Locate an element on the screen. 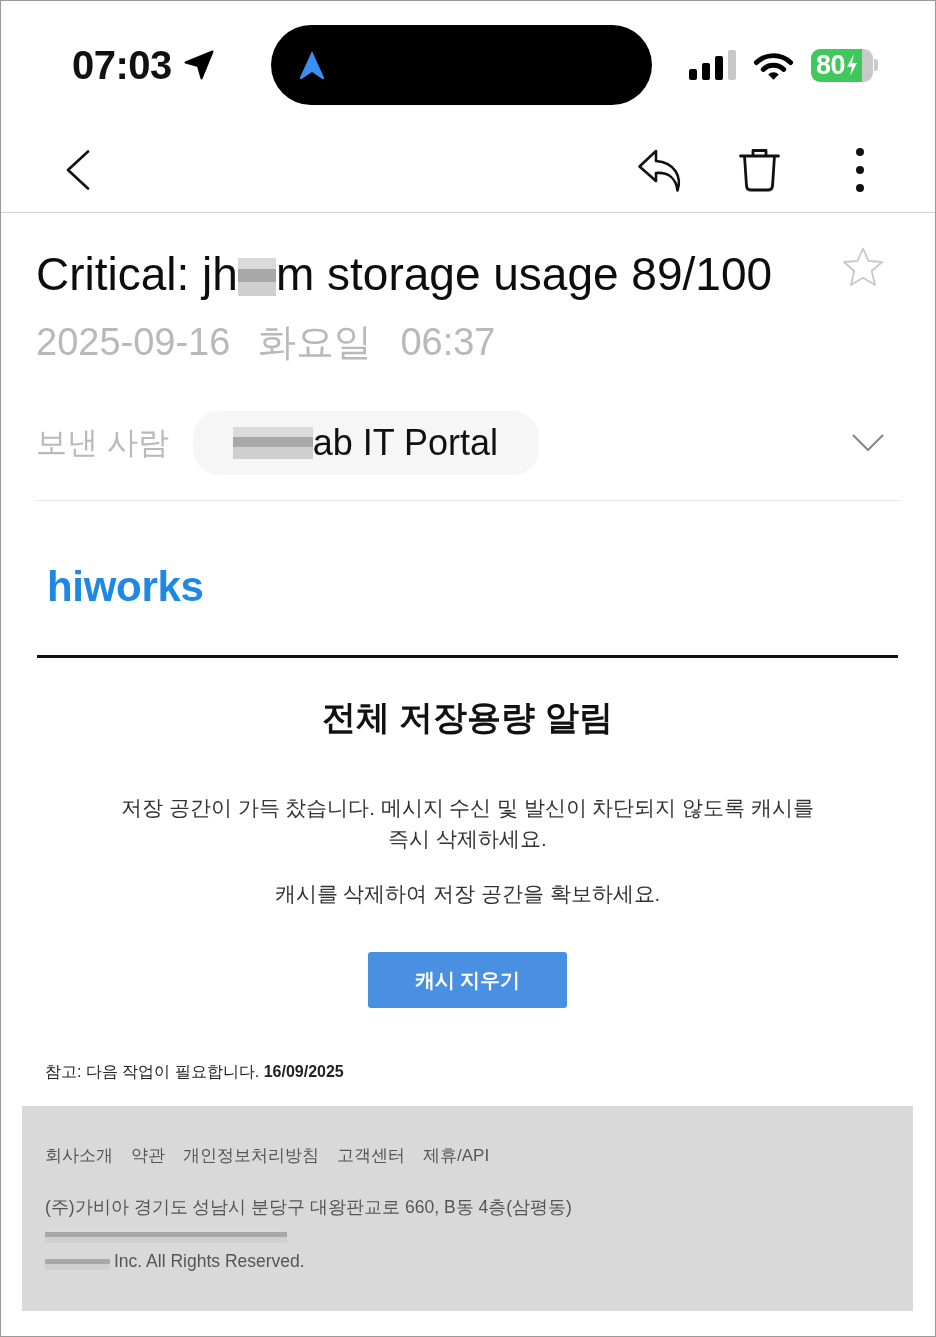  footer-link: 회사소개 is located at coordinates (79, 1156).